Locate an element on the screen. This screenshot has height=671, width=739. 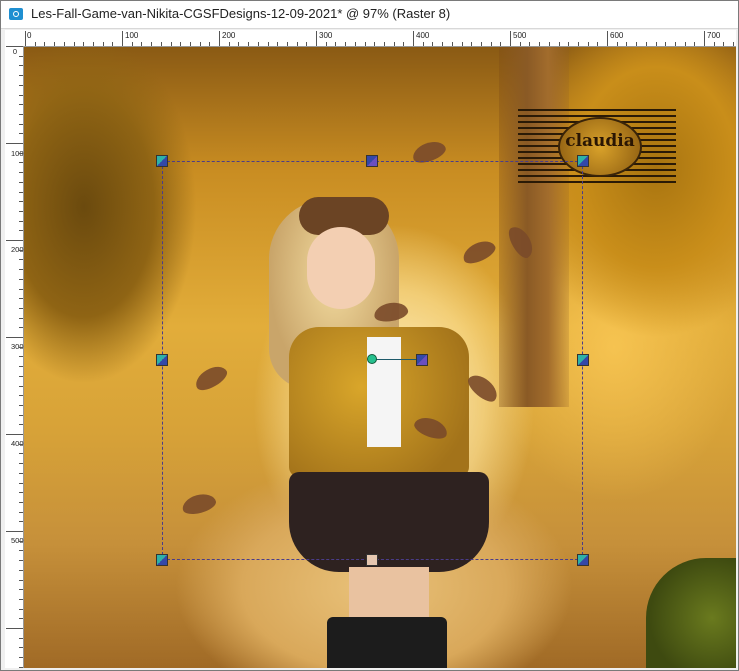
resize-handle-bottom is located at coordinates (372, 560).